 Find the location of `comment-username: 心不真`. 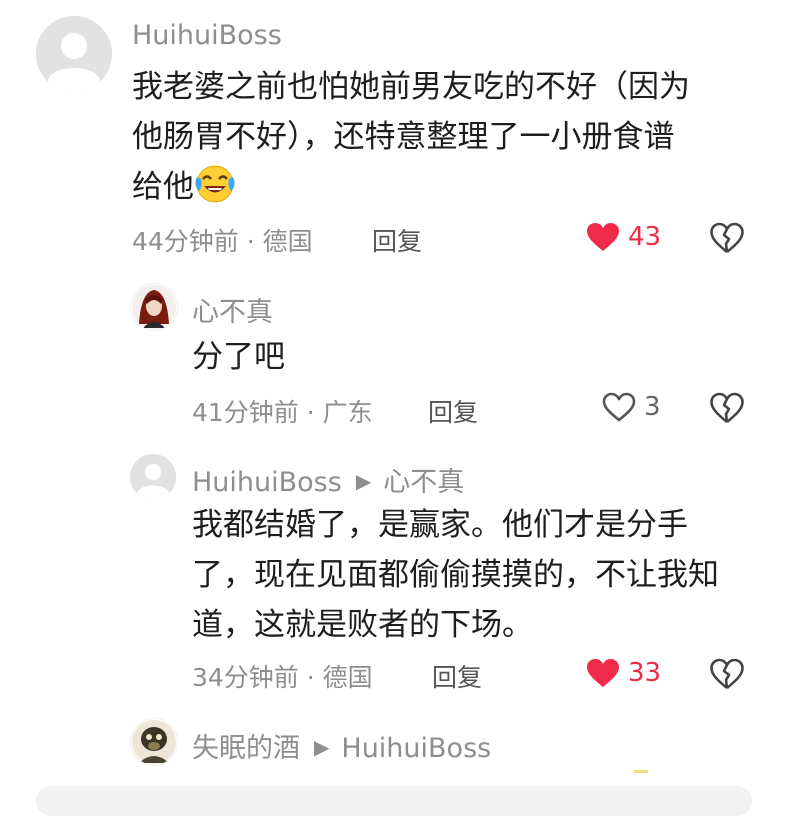

comment-username: 心不真 is located at coordinates (232, 309).